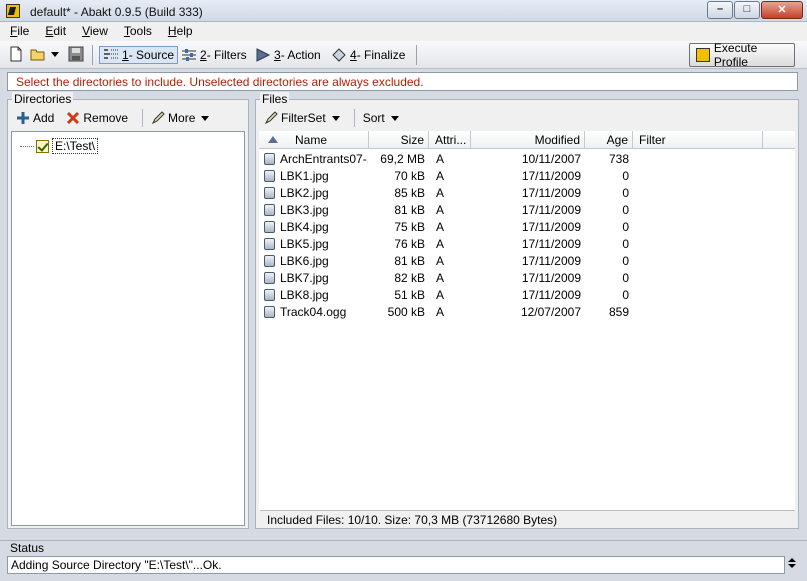 The width and height of the screenshot is (807, 581). I want to click on file-row: ArchEntrants07-... 69,2 MB A 10/11/2007 738, so click(527, 159).